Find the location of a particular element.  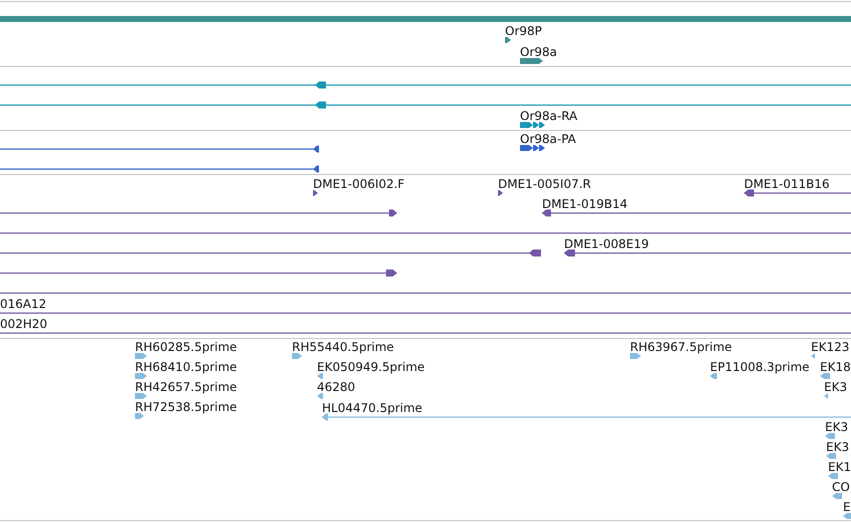

feature-label: DME1-005I07.R is located at coordinates (545, 184).